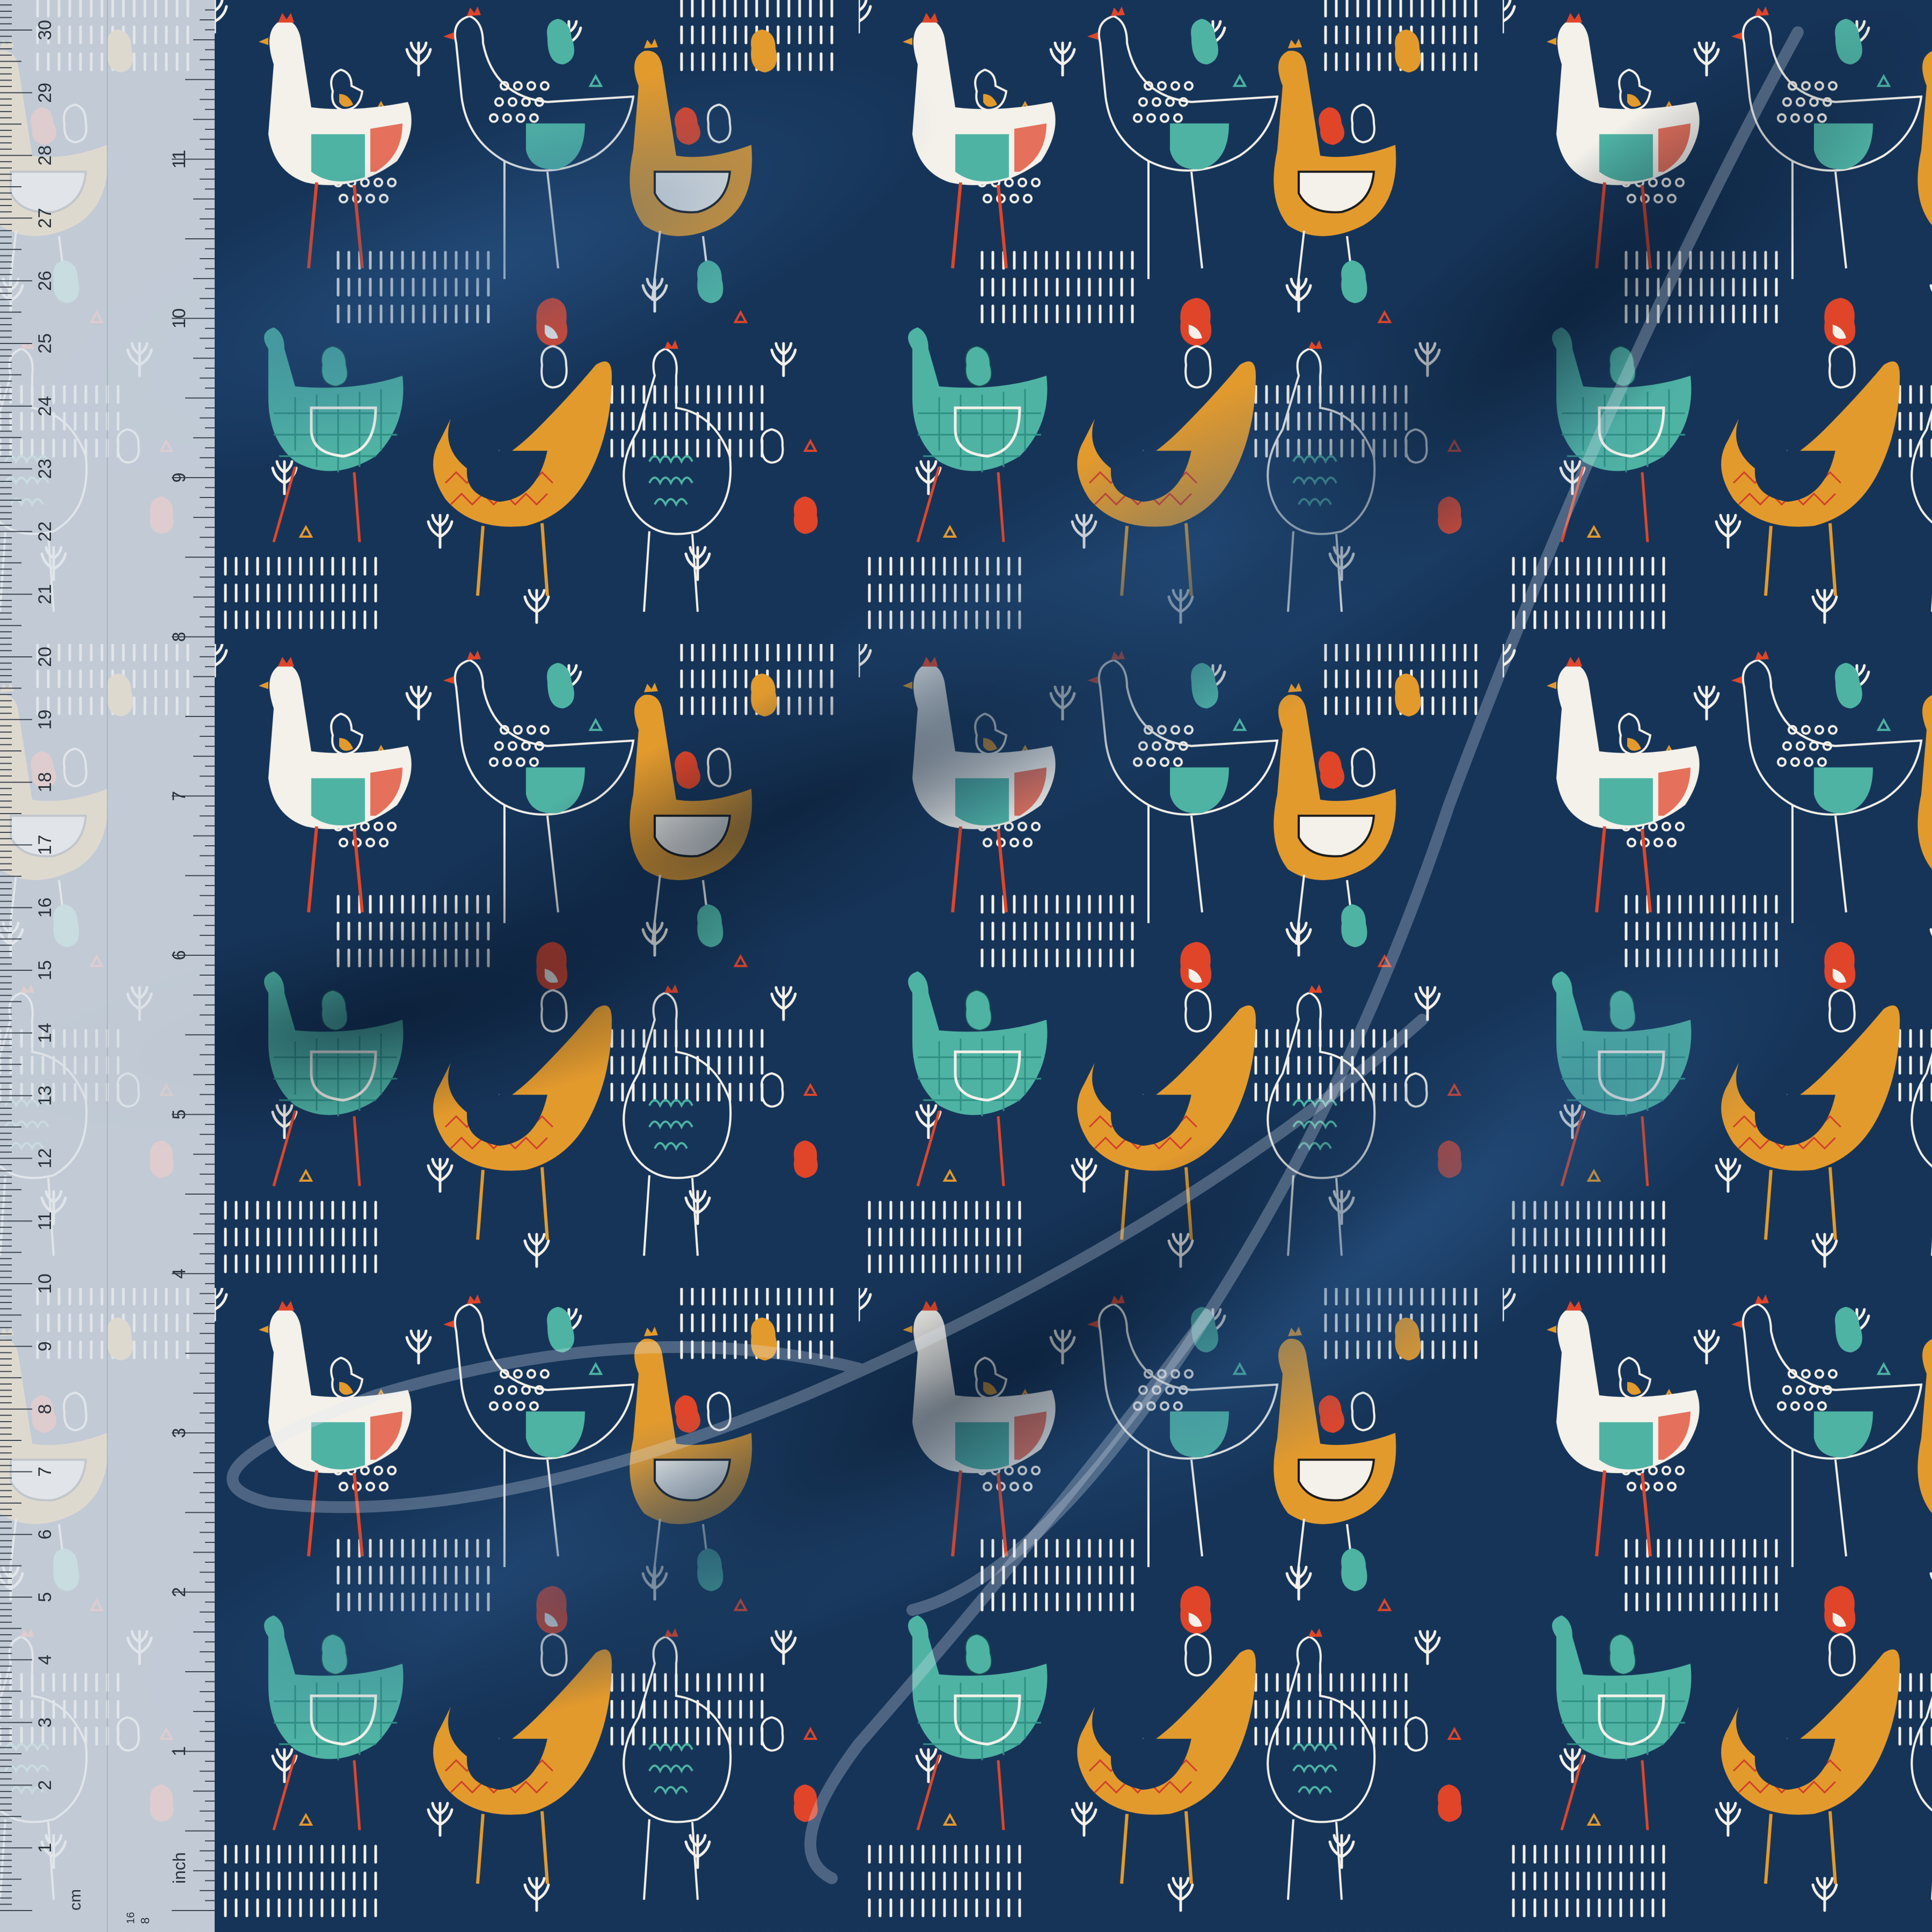 This screenshot has width=1932, height=1932. Describe the element at coordinates (45, 1284) in the screenshot. I see `ruler-cm-label: 10` at that location.